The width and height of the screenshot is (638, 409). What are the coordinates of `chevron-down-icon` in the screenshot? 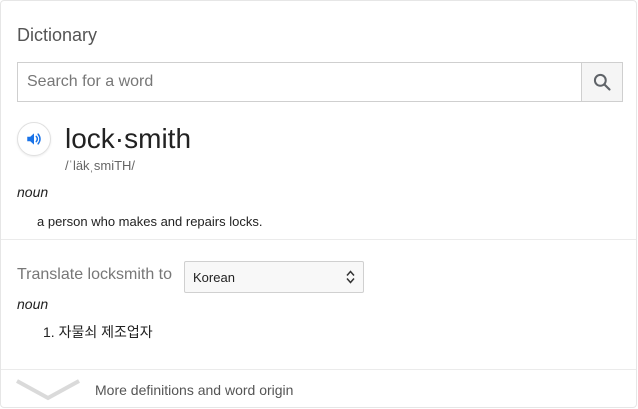 It's located at (48, 390).